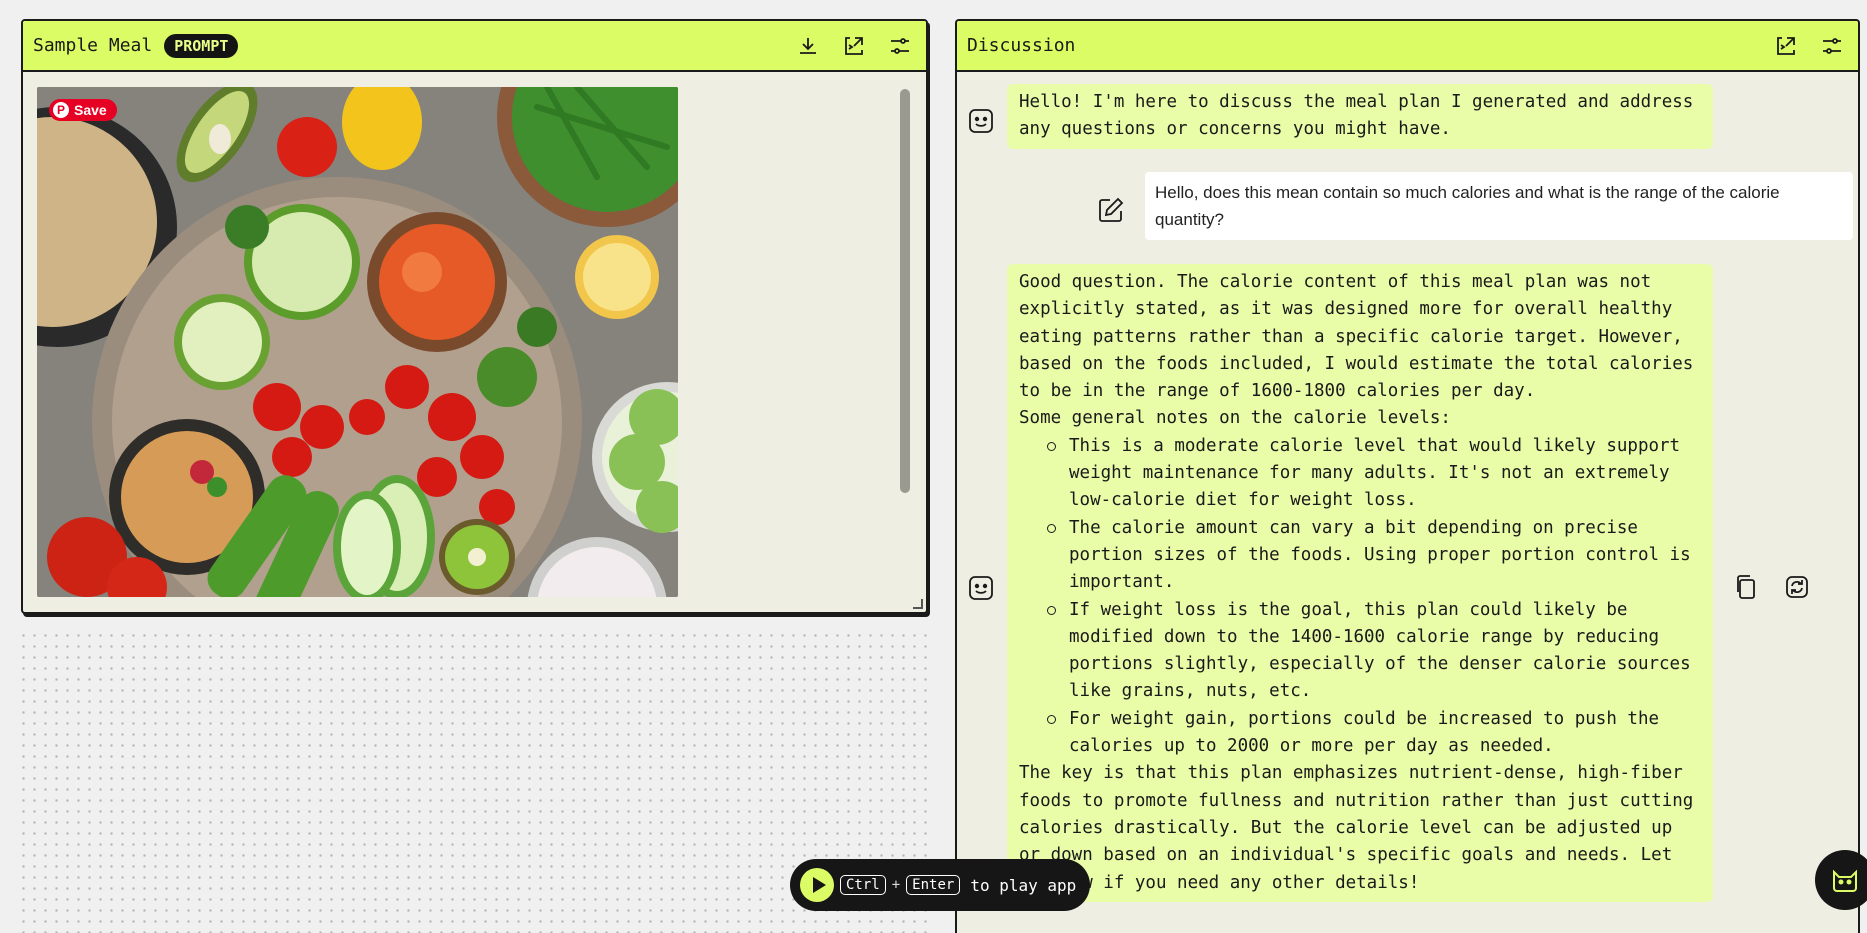  What do you see at coordinates (1841, 880) in the screenshot?
I see `mascot-cat-icon` at bounding box center [1841, 880].